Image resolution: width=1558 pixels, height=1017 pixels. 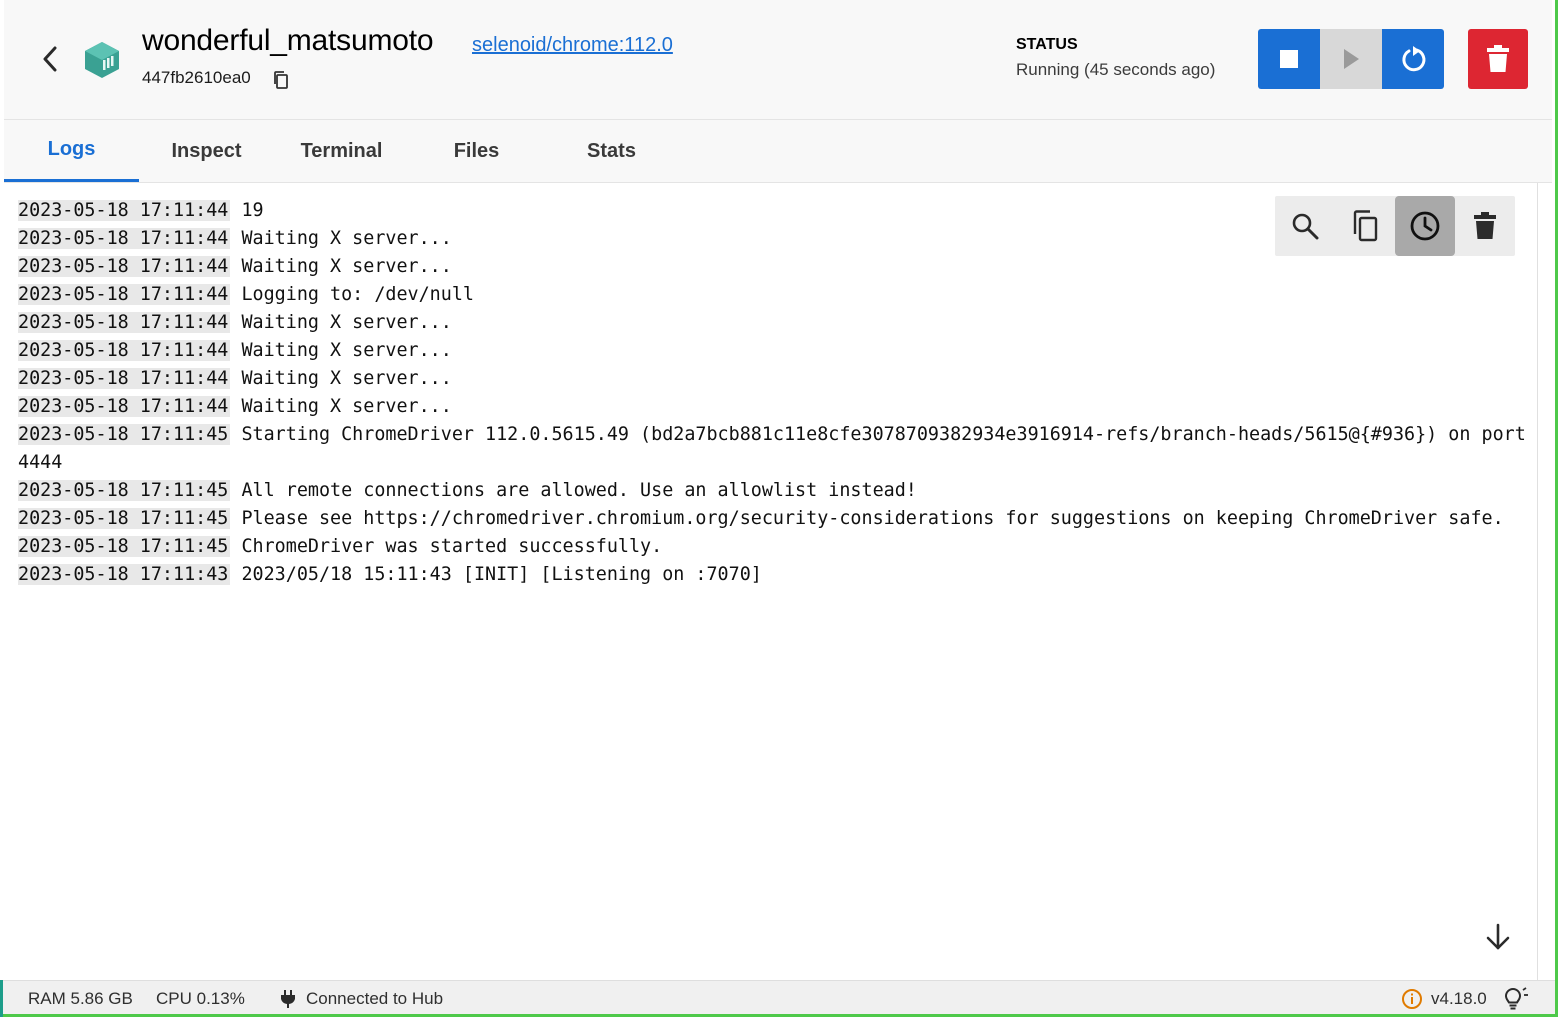 I want to click on search-logs-button, so click(x=1305, y=226).